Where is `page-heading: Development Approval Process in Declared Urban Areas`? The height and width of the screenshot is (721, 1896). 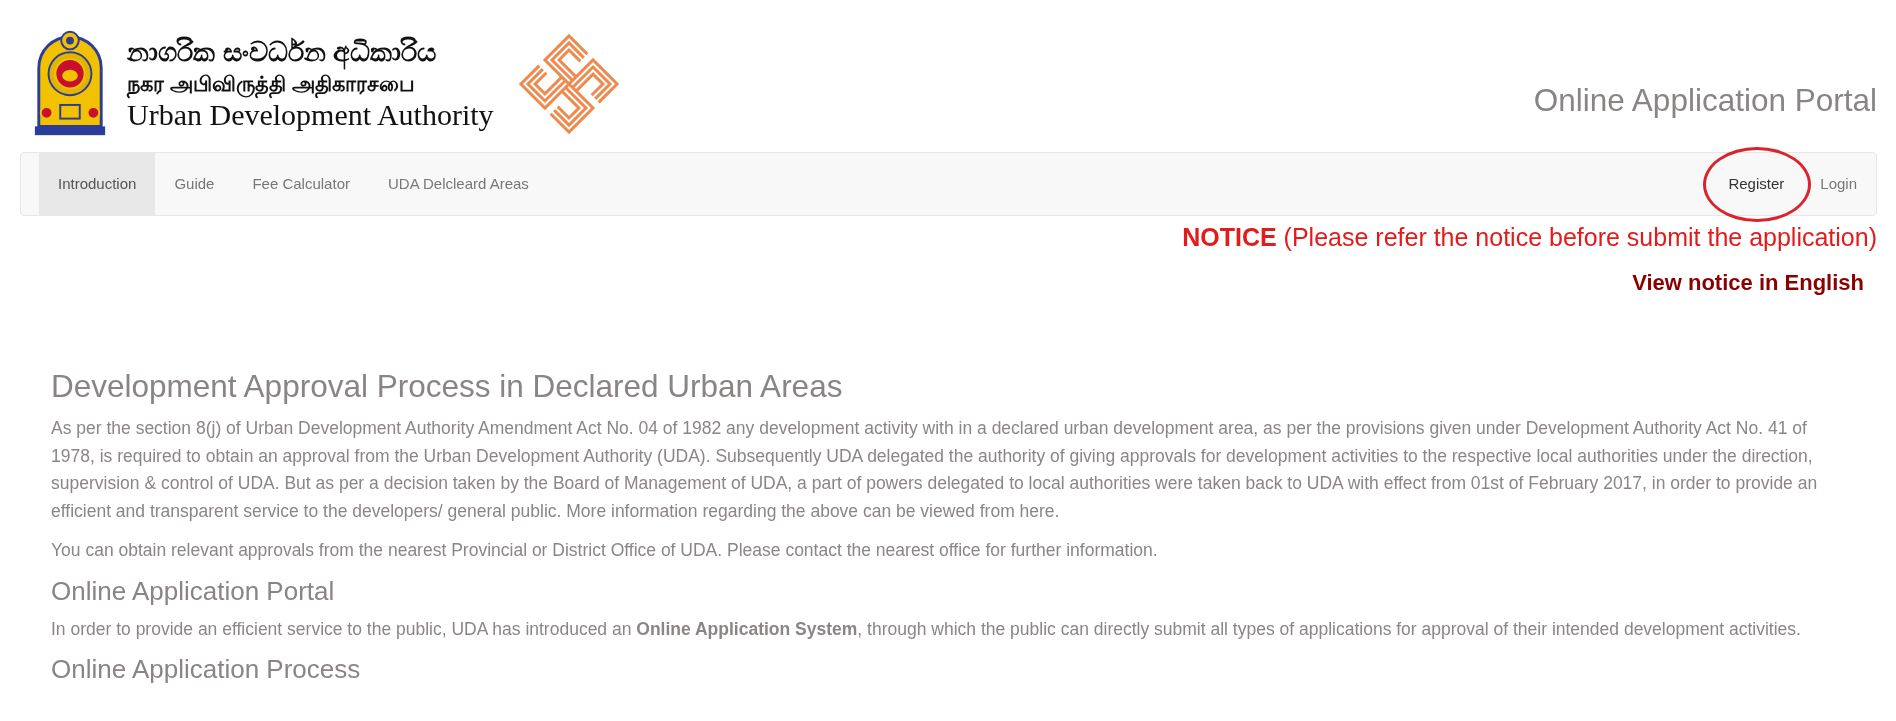 page-heading: Development Approval Process in Declared Urban Areas is located at coordinates (447, 386).